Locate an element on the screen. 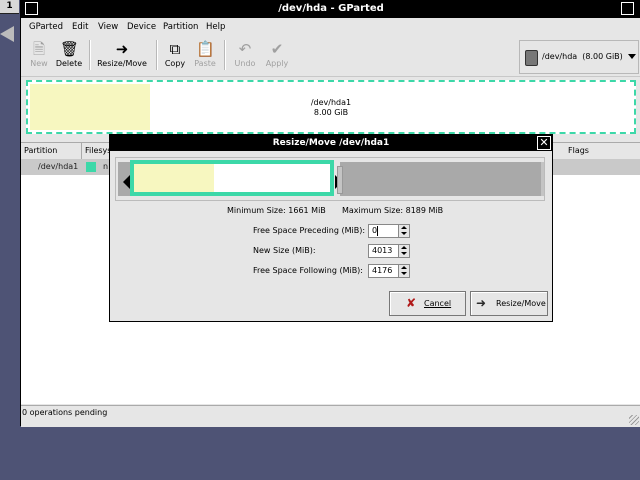  column-partition: Partition is located at coordinates (51, 151).